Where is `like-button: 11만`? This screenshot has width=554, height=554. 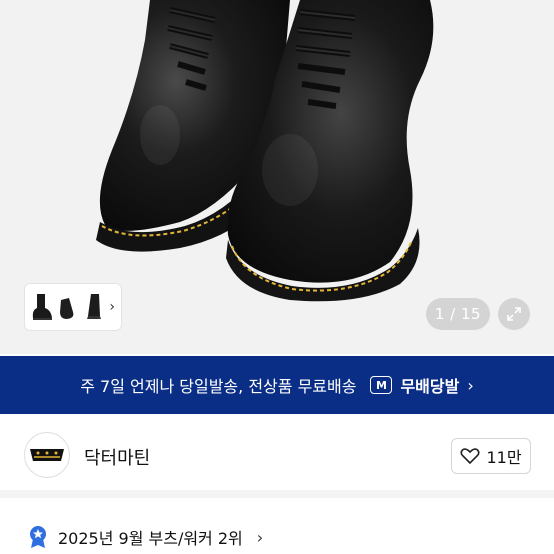
like-button: 11만 is located at coordinates (491, 456).